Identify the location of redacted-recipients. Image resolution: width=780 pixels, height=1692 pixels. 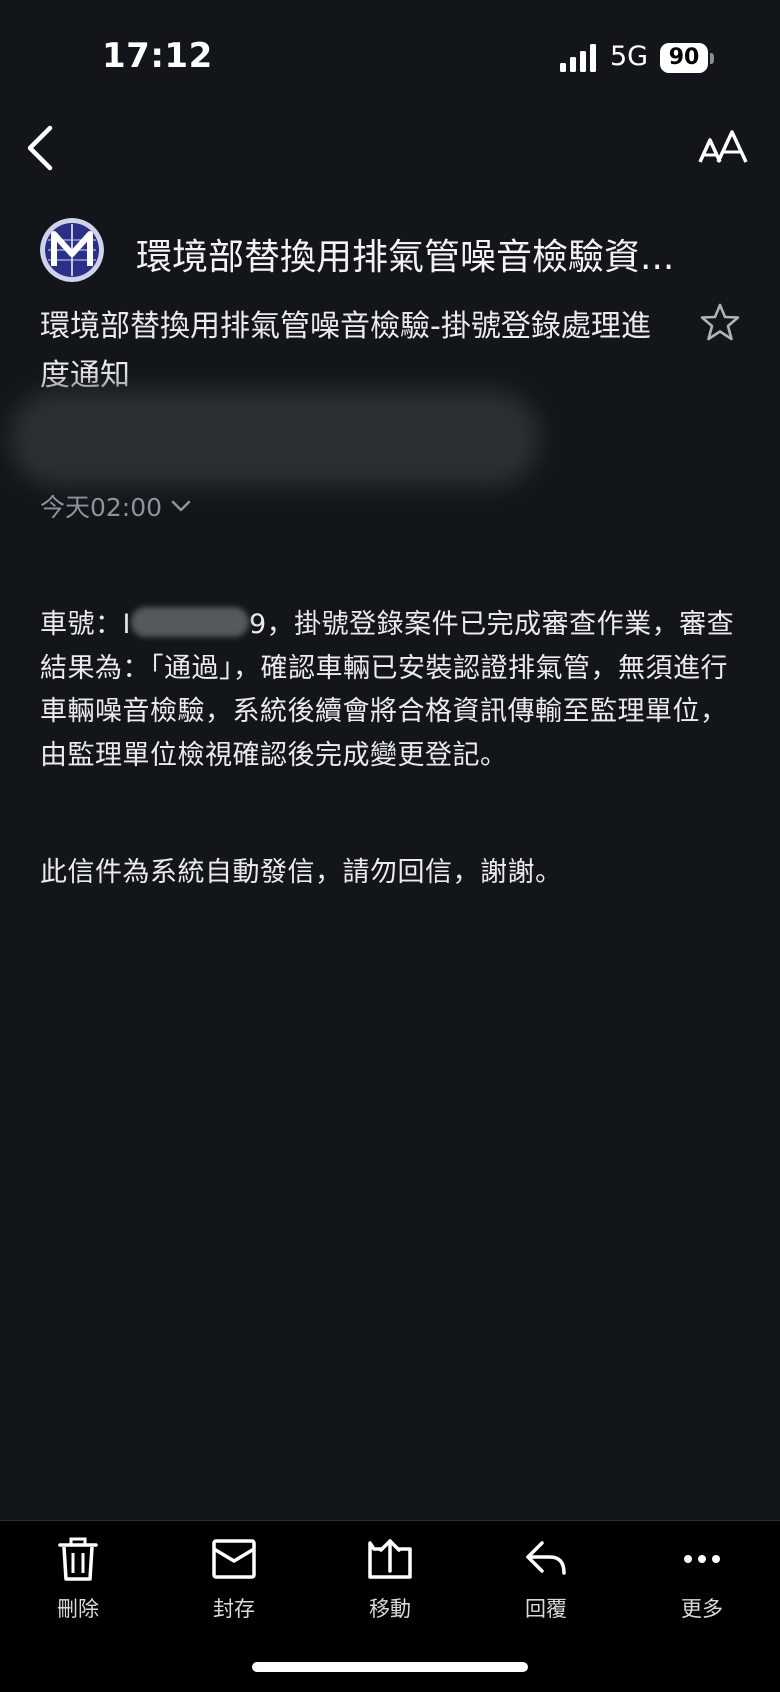
(275, 438).